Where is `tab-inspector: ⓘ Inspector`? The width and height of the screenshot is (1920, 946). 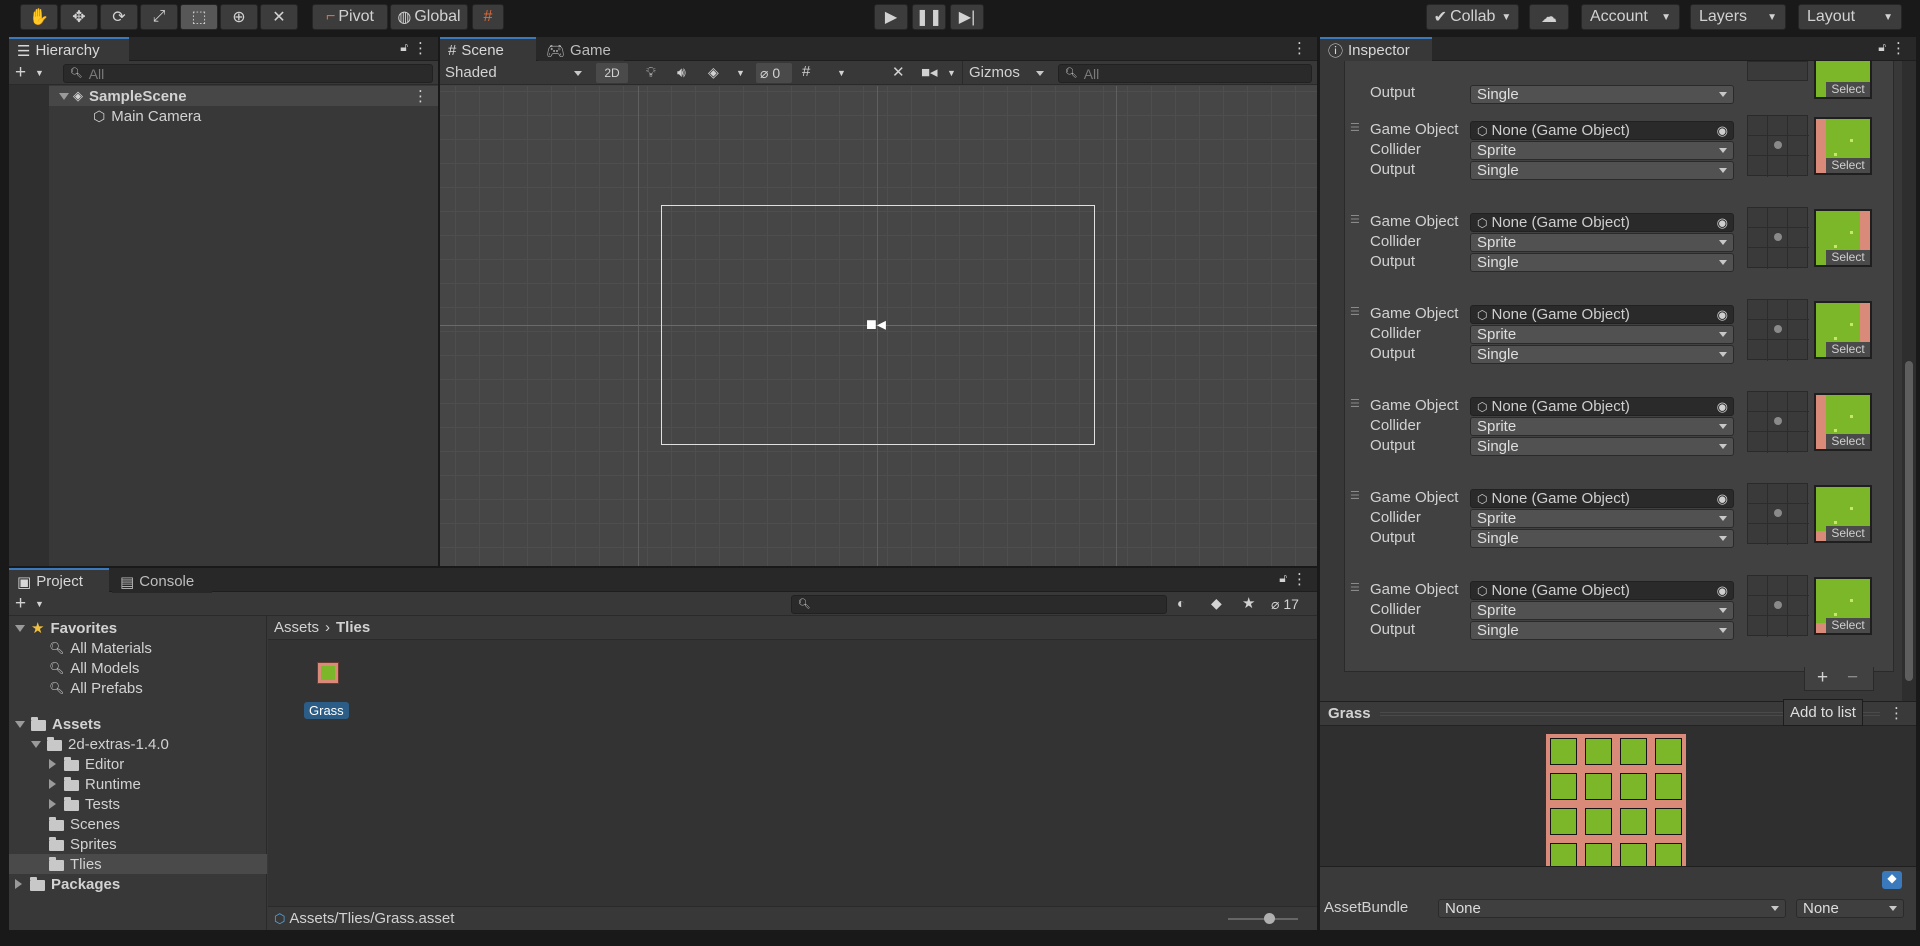
tab-inspector: ⓘ Inspector is located at coordinates (1376, 49).